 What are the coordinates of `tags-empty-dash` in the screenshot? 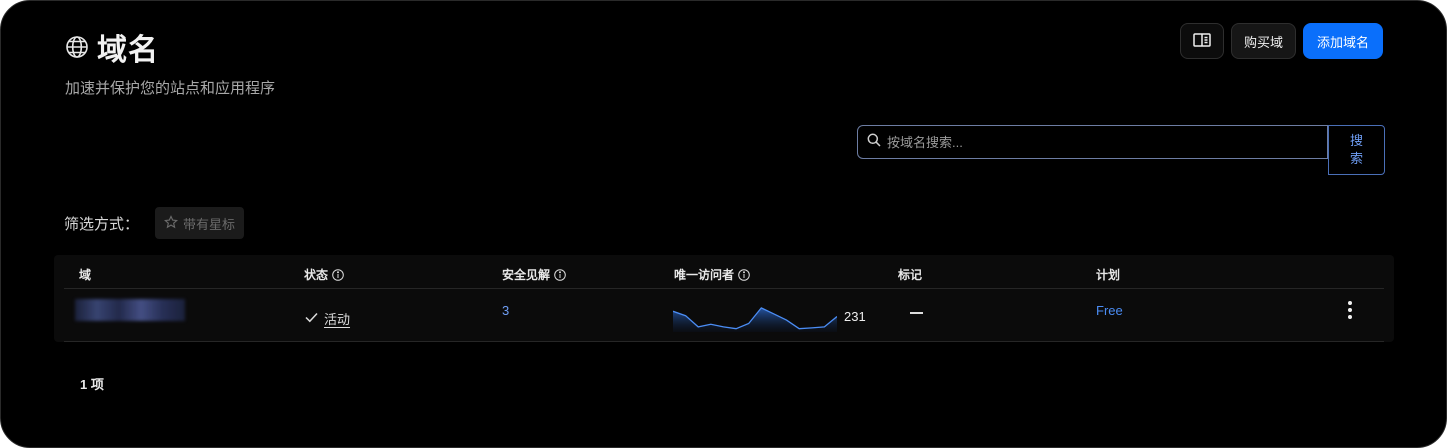 It's located at (916, 313).